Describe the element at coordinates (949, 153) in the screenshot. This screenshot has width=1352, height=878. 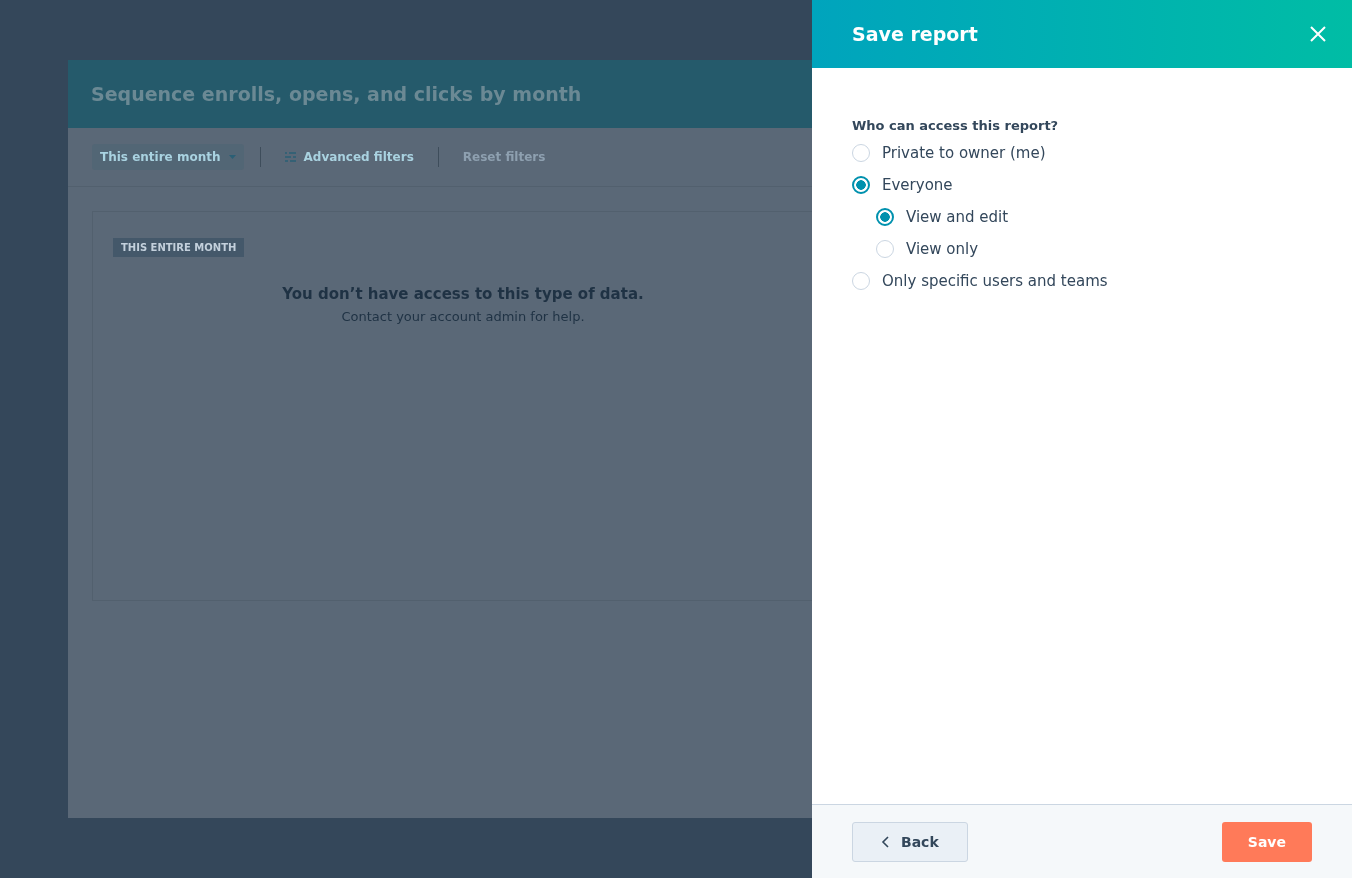
I see `radio-option: Private to owner (me)` at that location.